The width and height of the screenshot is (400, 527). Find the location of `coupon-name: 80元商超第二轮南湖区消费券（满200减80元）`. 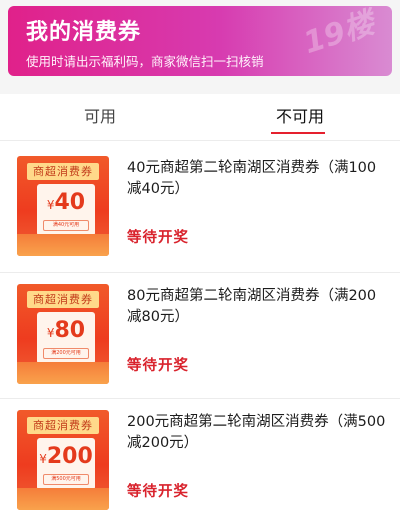

coupon-name: 80元商超第二轮南湖区消费券（满200减80元） is located at coordinates (252, 306).